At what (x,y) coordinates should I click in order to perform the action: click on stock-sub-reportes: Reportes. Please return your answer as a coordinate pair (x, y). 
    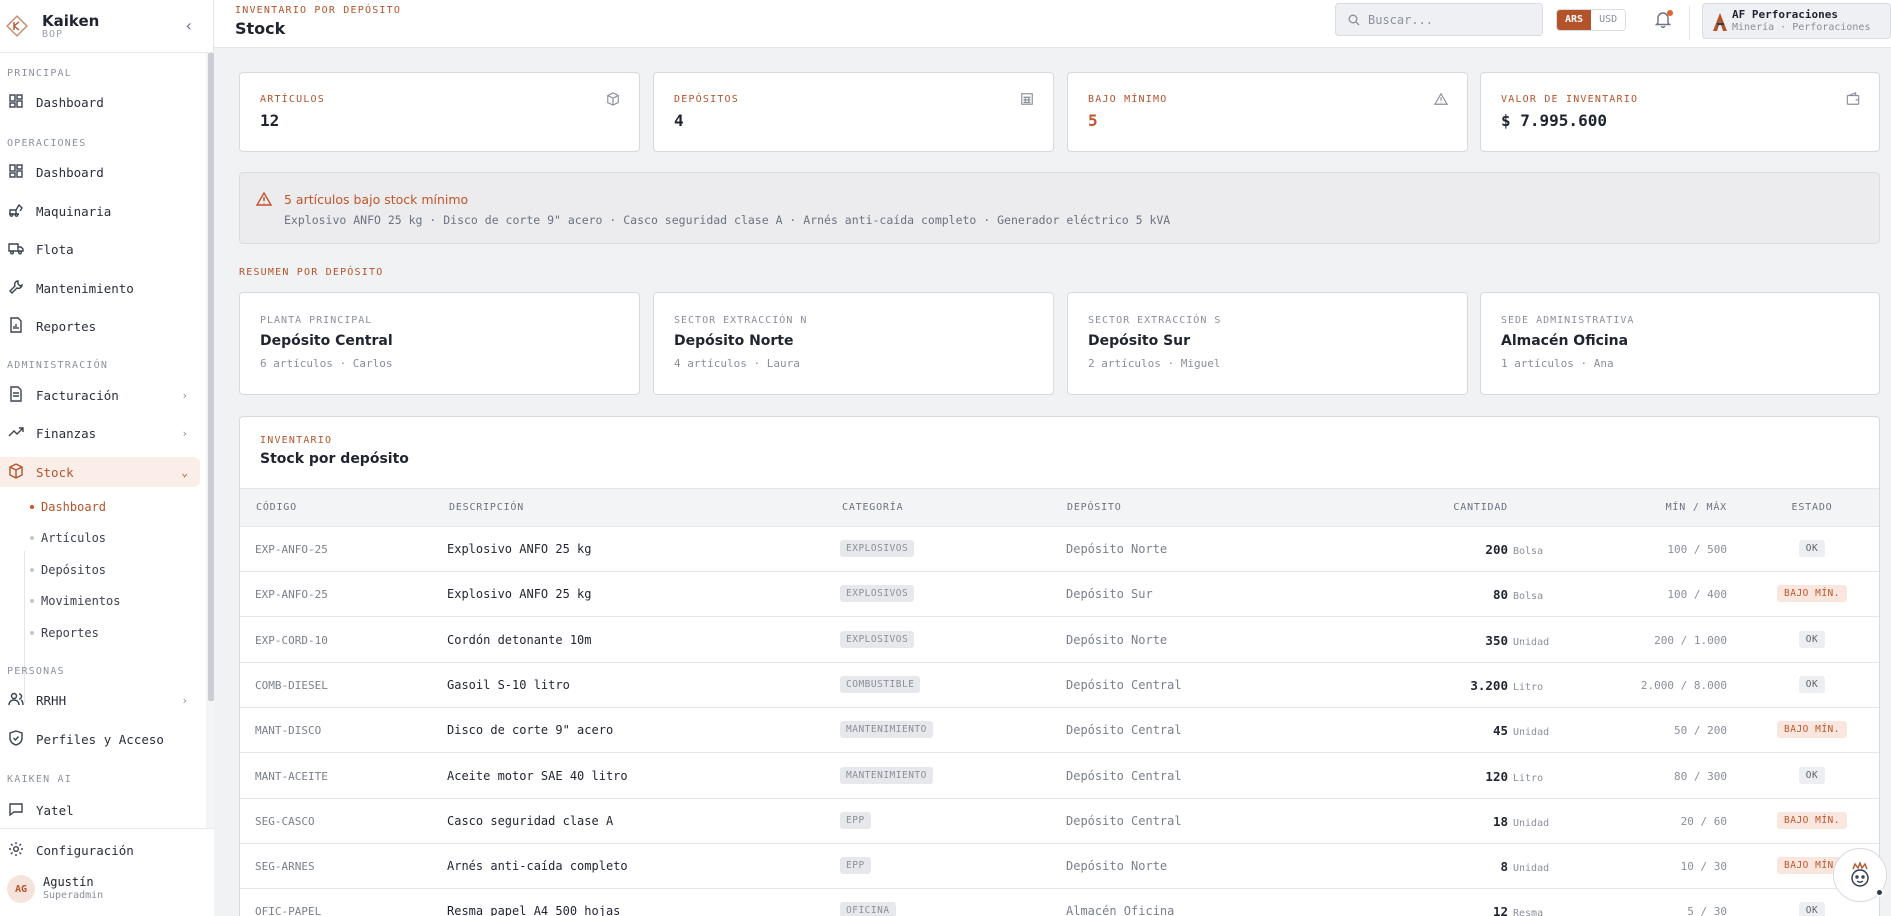
    Looking at the image, I should click on (64, 633).